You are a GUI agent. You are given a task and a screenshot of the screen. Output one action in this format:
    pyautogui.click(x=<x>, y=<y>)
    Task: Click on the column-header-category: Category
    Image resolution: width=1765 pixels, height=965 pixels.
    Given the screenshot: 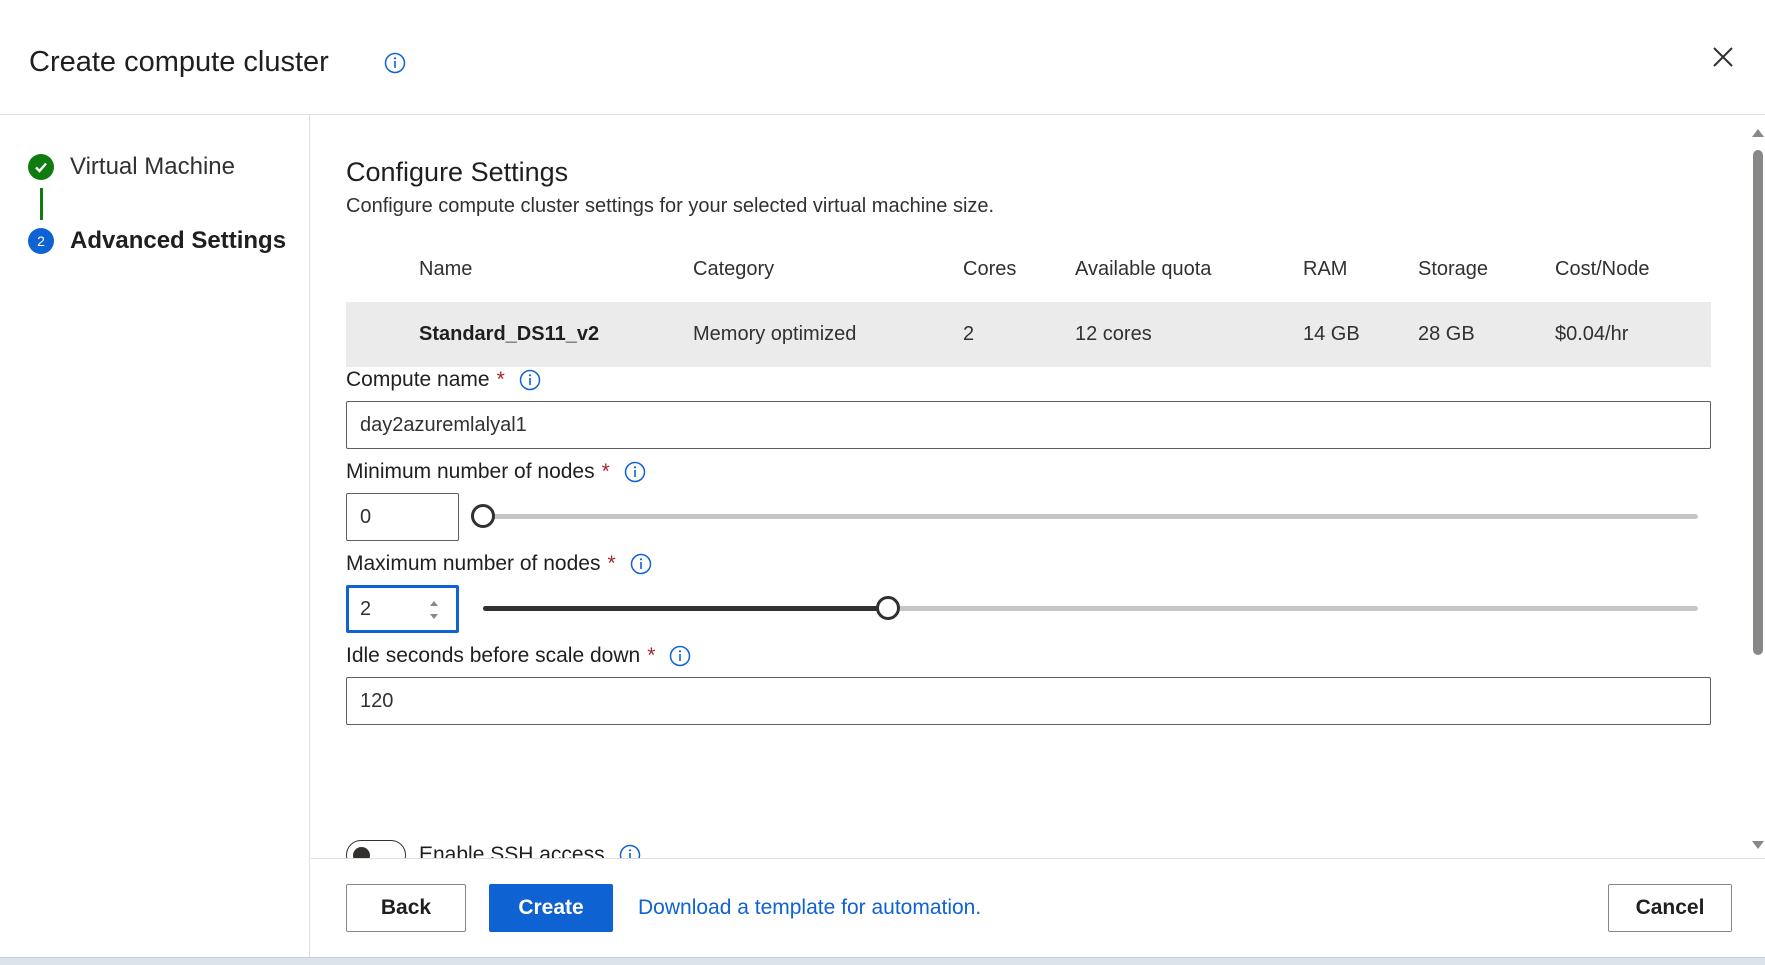 What is the action you would take?
    pyautogui.click(x=734, y=269)
    